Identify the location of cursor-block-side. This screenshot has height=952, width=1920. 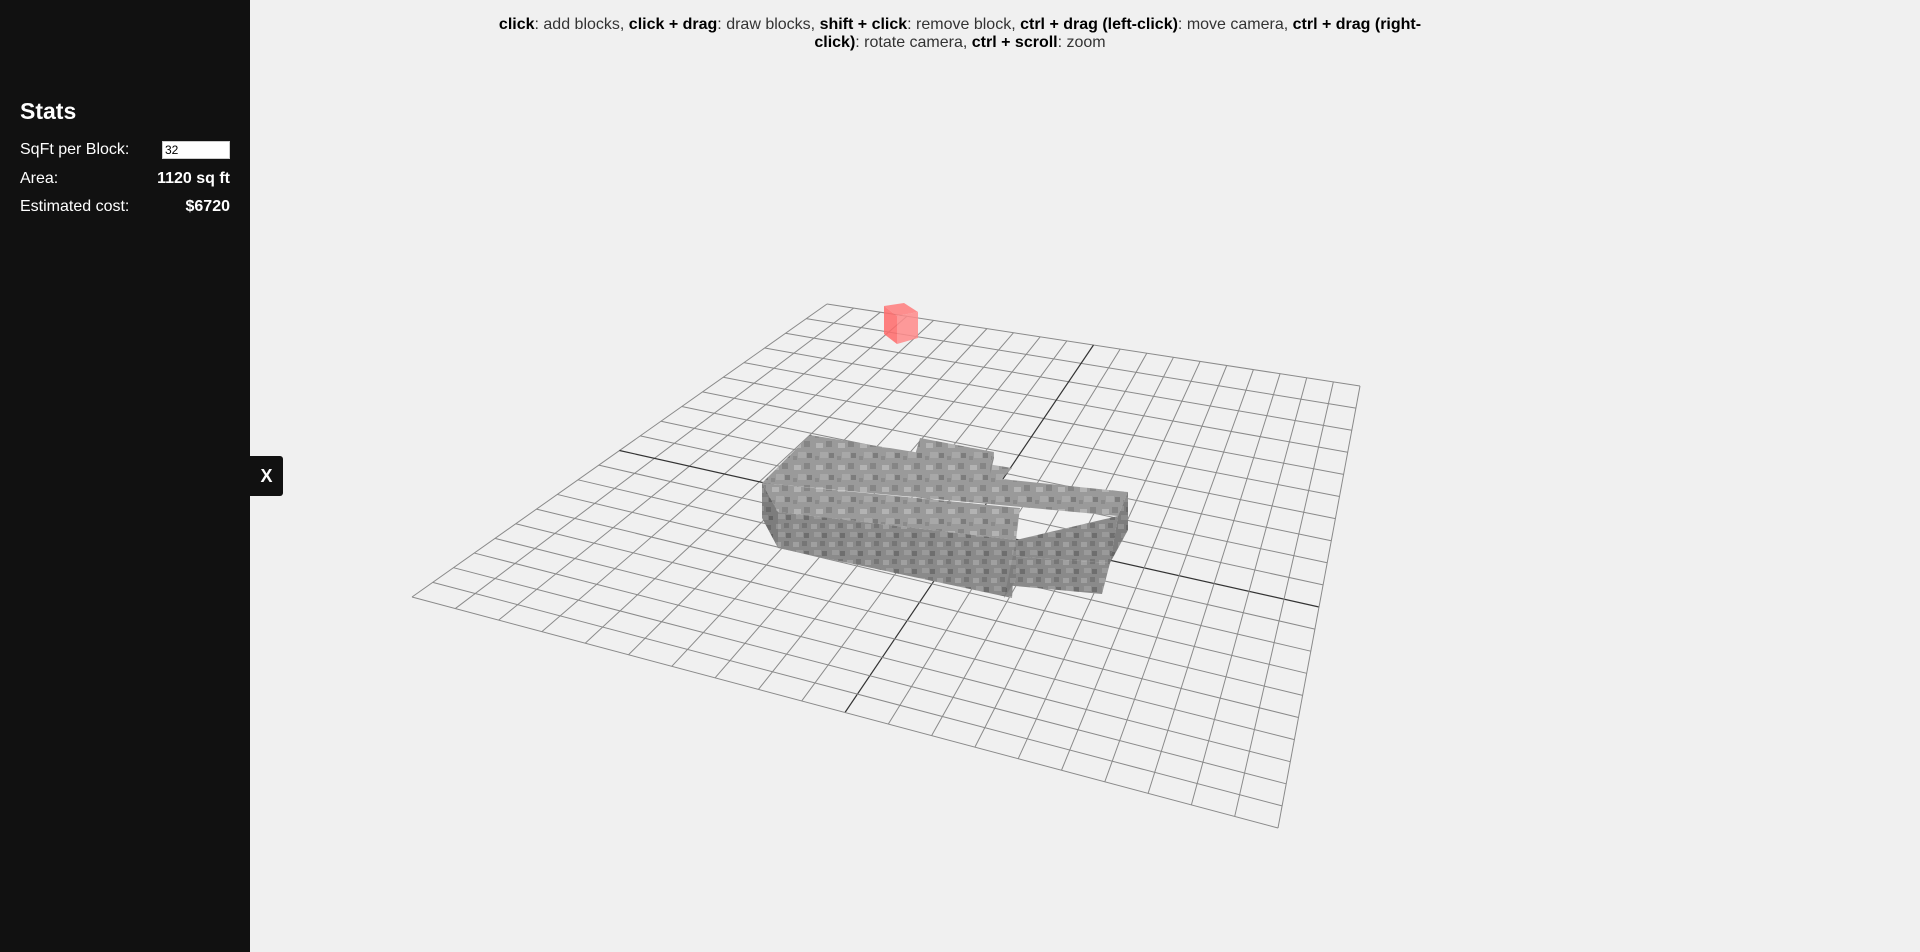
(907, 328).